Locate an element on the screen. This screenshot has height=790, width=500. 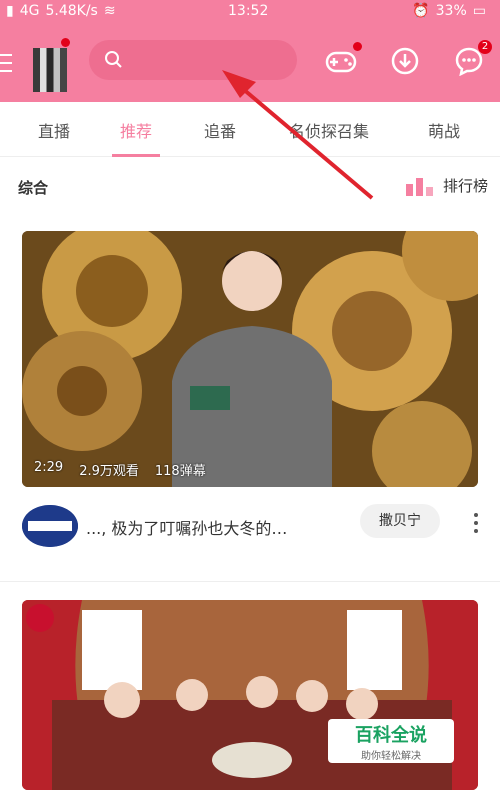
watermark-badge: 百科全说 助你轻松解决 is located at coordinates (391, 741).